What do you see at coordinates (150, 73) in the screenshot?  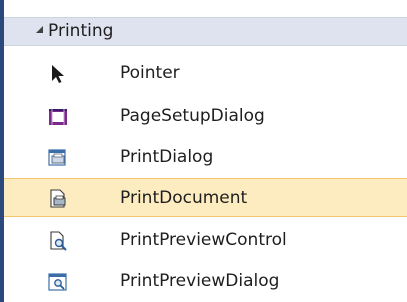 I see `toolbox-item-label: Pointer` at bounding box center [150, 73].